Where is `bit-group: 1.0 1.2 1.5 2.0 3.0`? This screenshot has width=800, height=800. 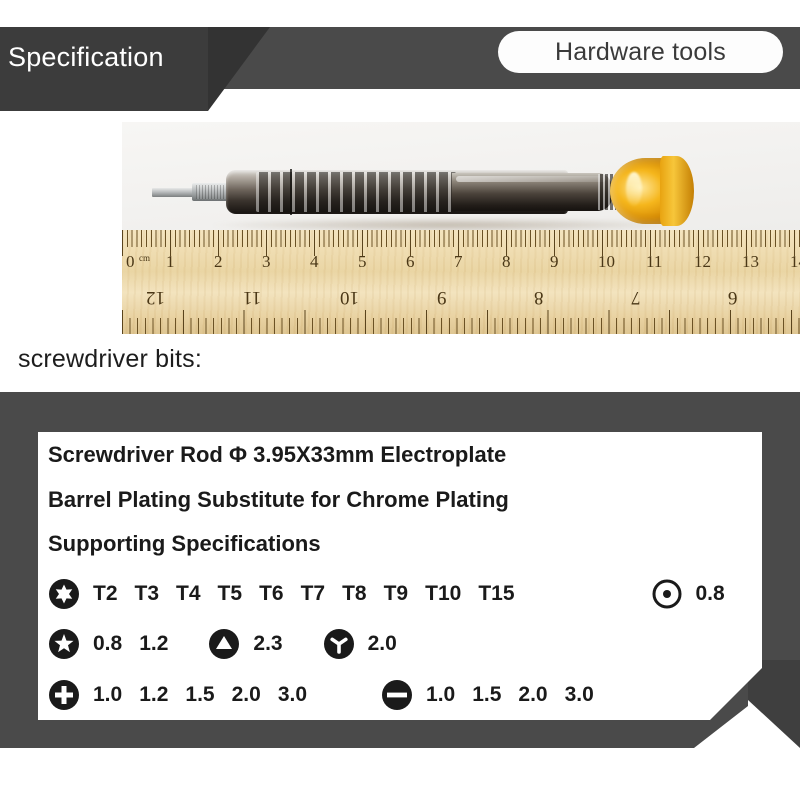 bit-group: 1.0 1.2 1.5 2.0 3.0 is located at coordinates (177, 695).